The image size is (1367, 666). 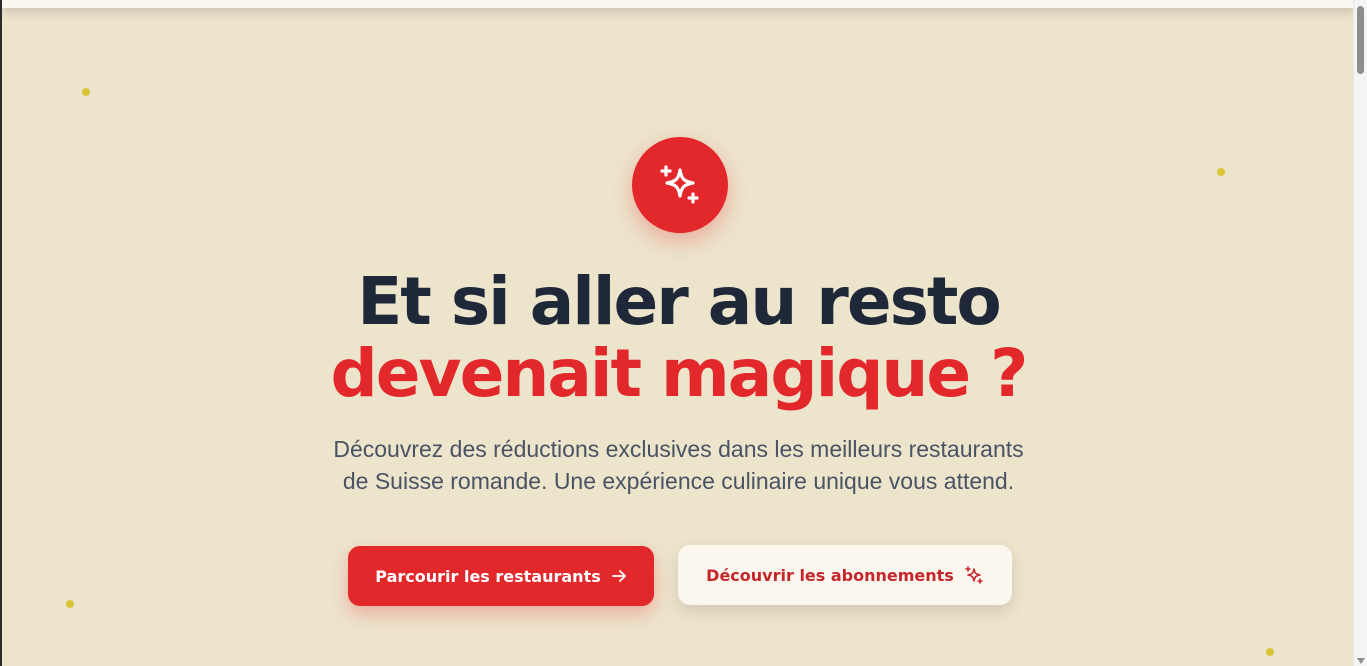 I want to click on browse-restaurants-button: Parcourir les restaurants, so click(x=501, y=576).